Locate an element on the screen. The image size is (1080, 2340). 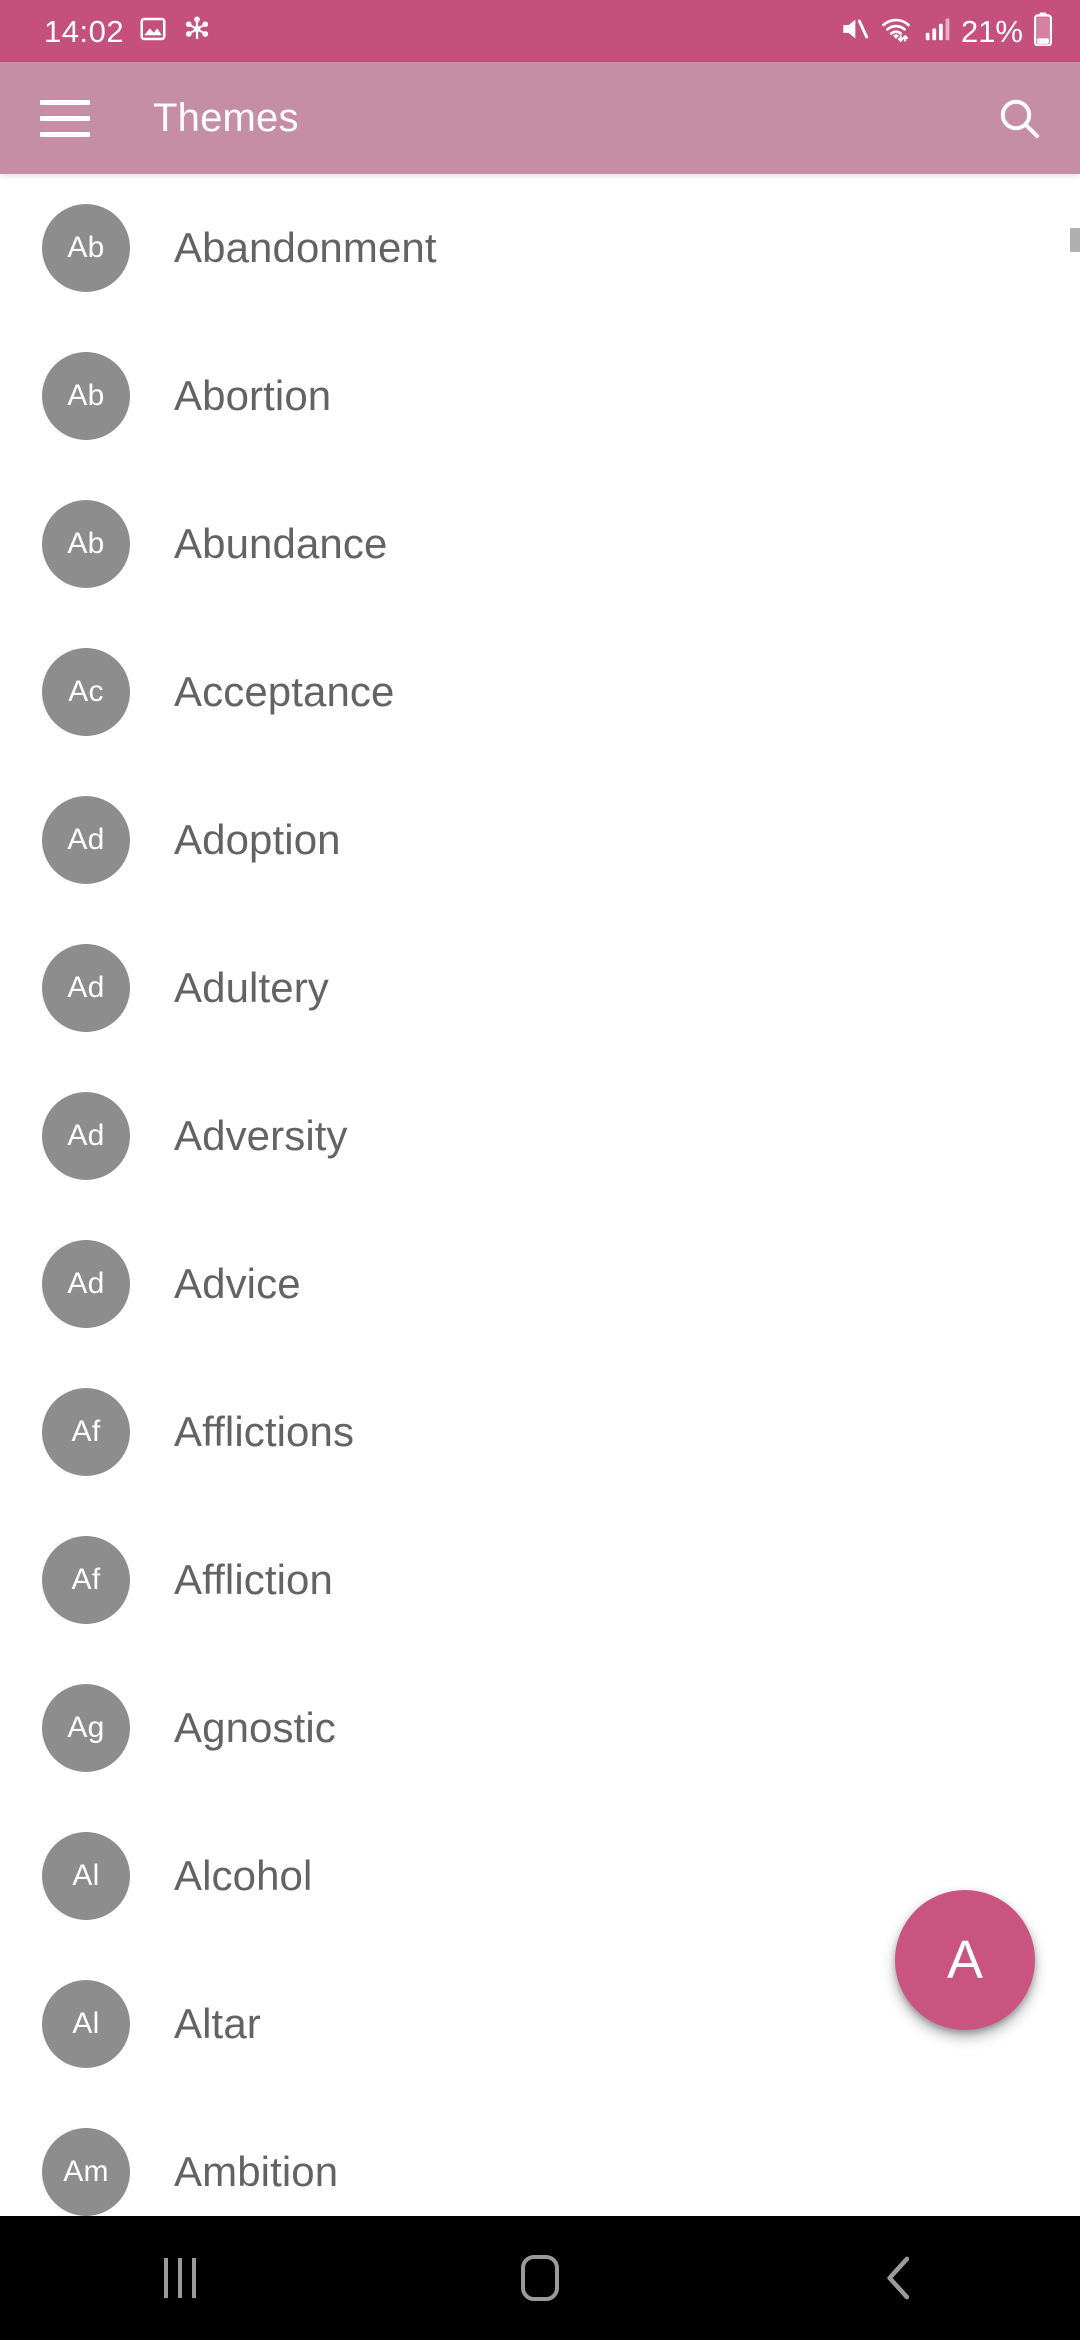
fab-label: A is located at coordinates (965, 1960).